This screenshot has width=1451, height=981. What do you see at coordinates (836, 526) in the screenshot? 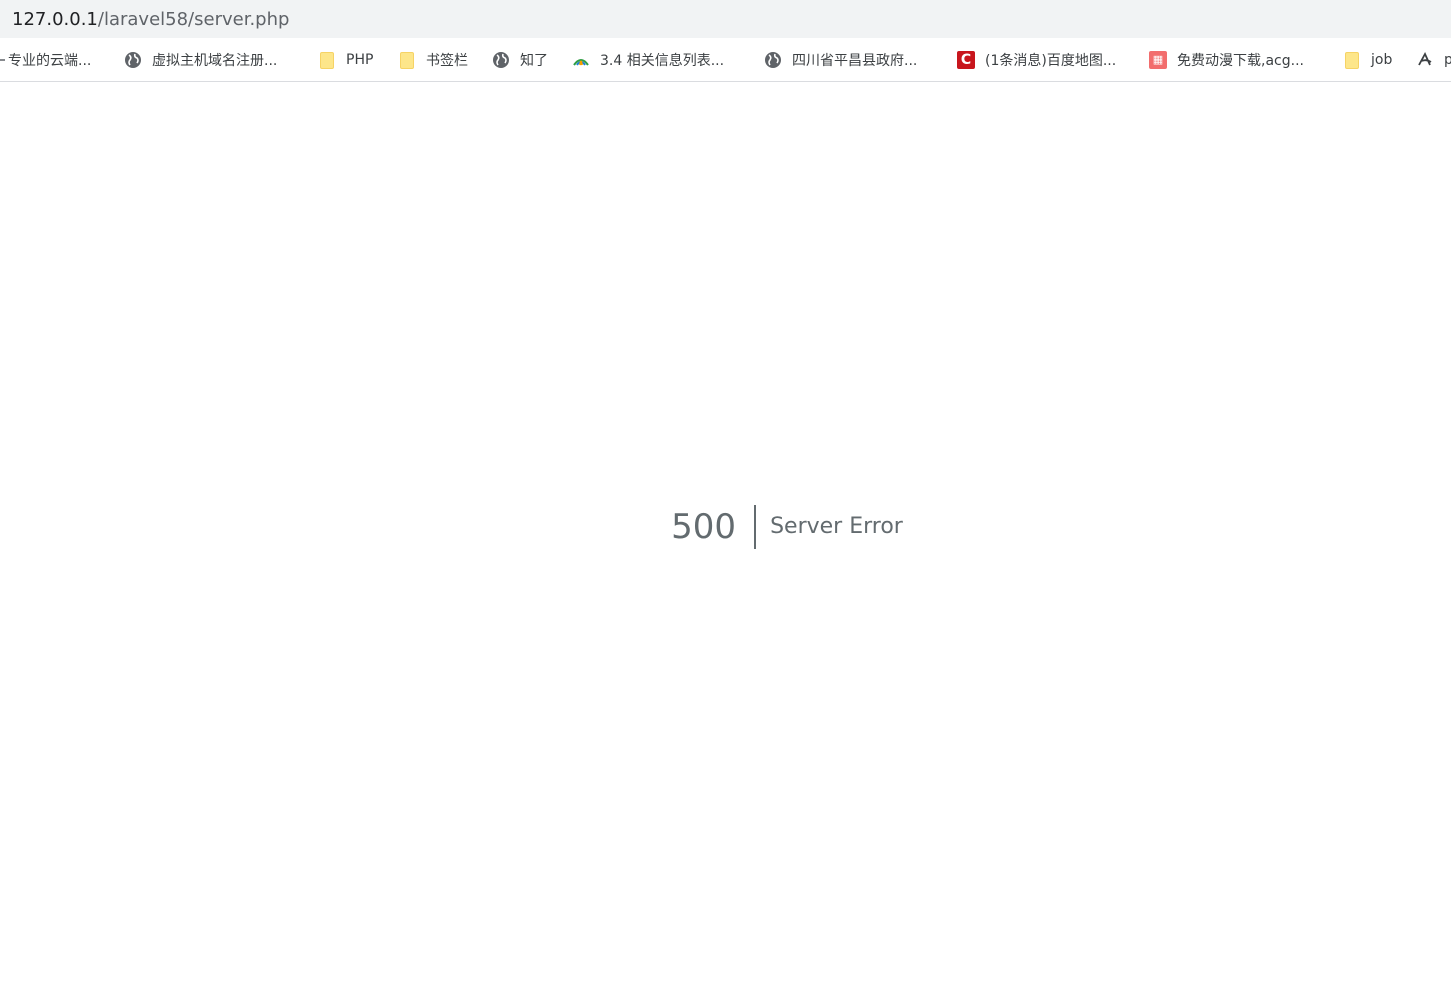
I see `error-message: Server Error` at bounding box center [836, 526].